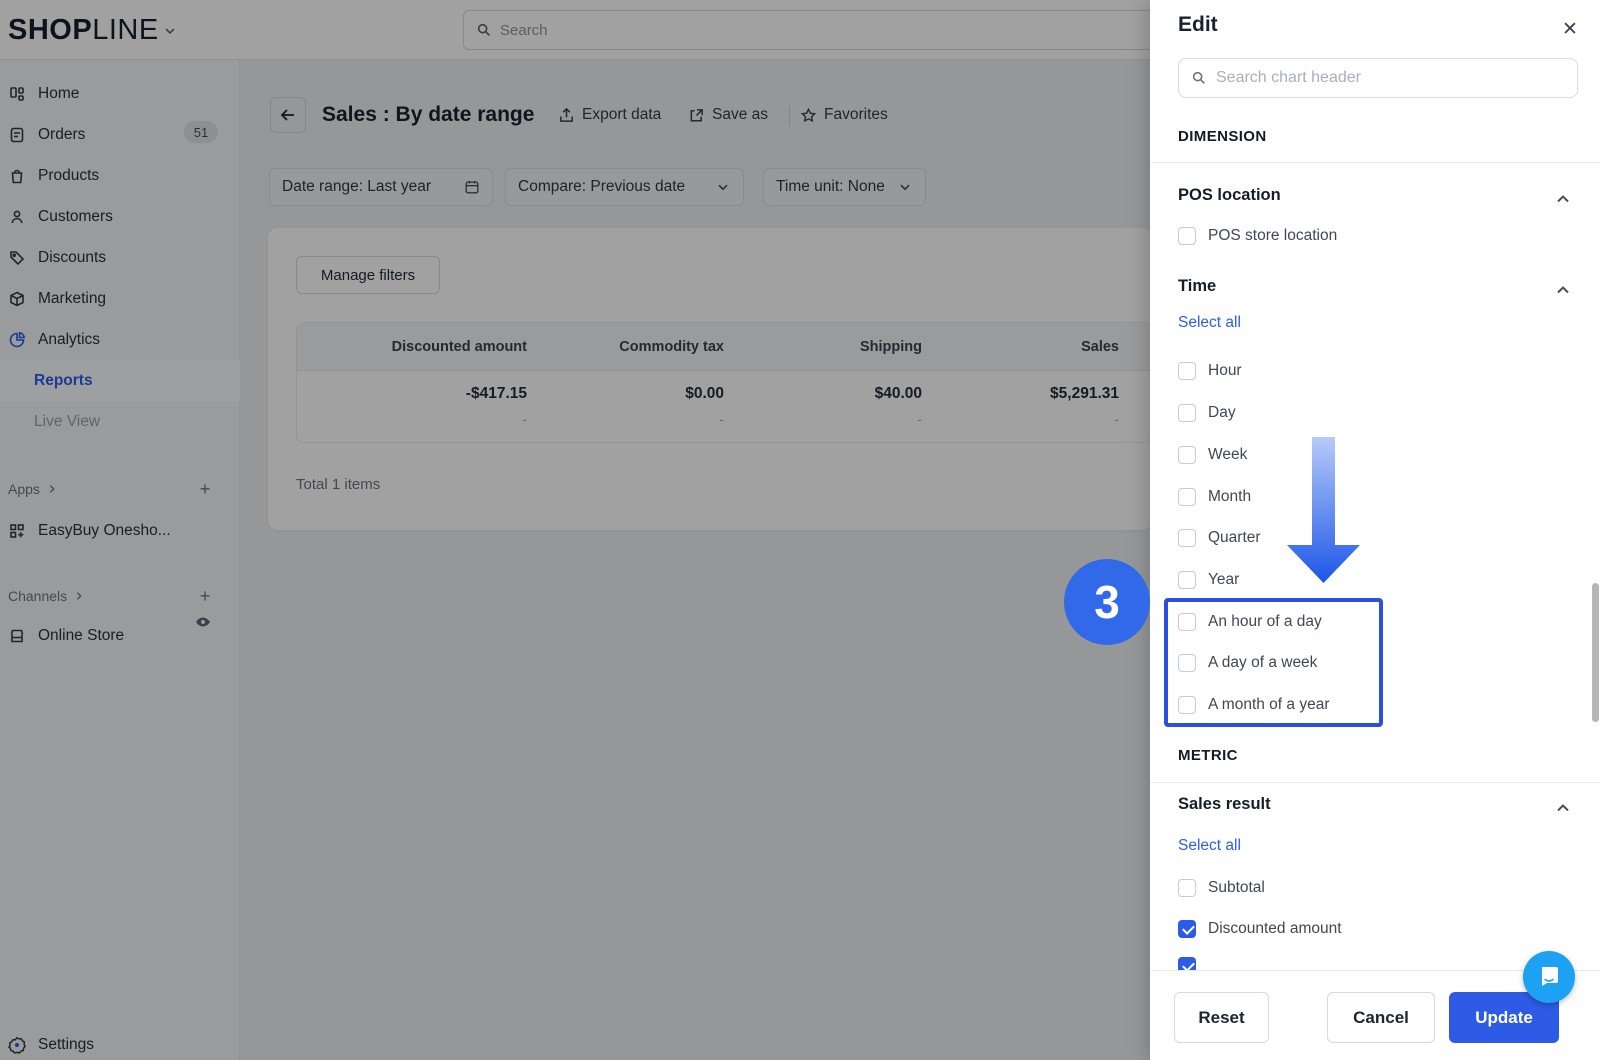 Image resolution: width=1600 pixels, height=1060 pixels. What do you see at coordinates (1209, 846) in the screenshot?
I see `sales-select-all-link: Select all` at bounding box center [1209, 846].